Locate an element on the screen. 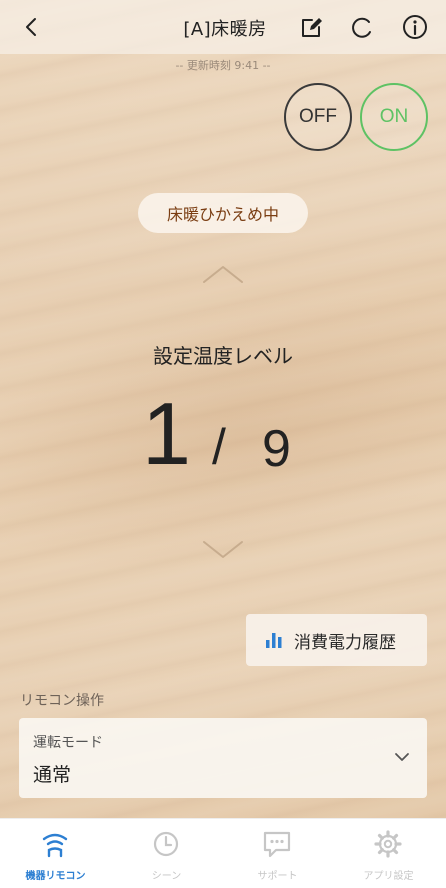 Image resolution: width=446 pixels, height=888 pixels. bar-chart-icon is located at coordinates (274, 640).